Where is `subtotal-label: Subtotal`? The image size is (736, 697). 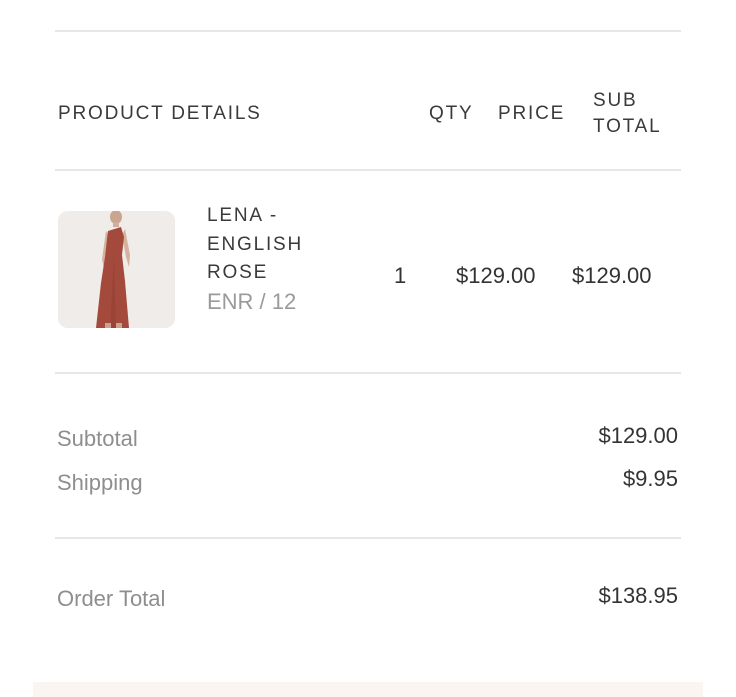
subtotal-label: Subtotal is located at coordinates (97, 438).